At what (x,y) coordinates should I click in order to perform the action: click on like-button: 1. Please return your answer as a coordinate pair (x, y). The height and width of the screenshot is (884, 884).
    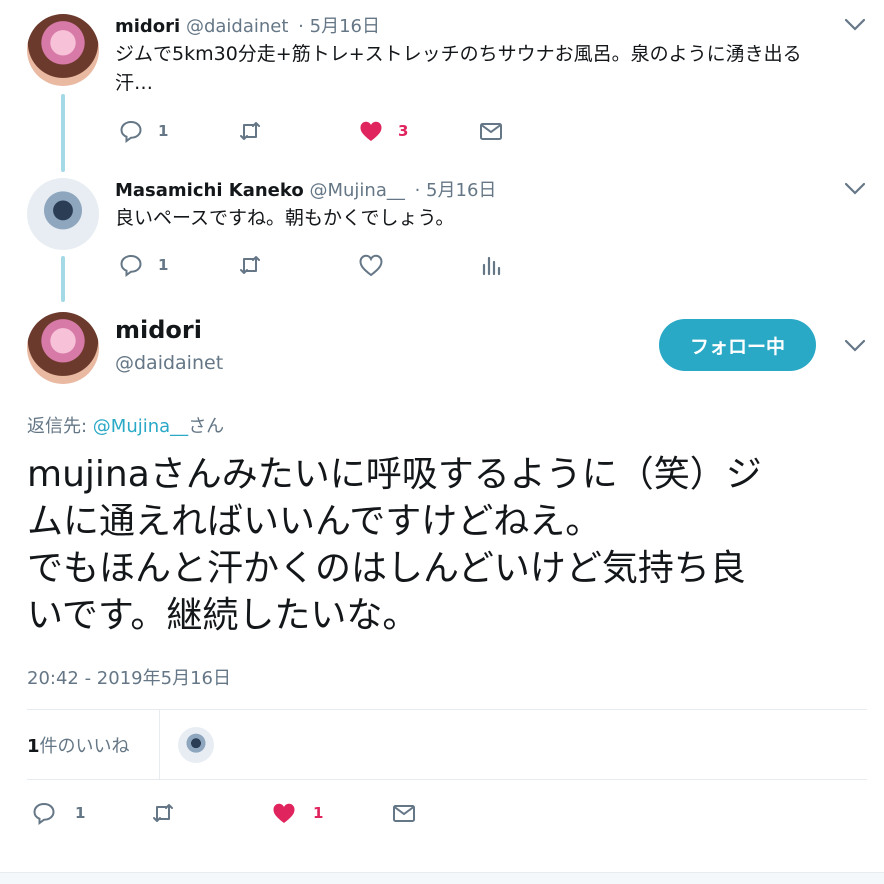
    Looking at the image, I should click on (297, 813).